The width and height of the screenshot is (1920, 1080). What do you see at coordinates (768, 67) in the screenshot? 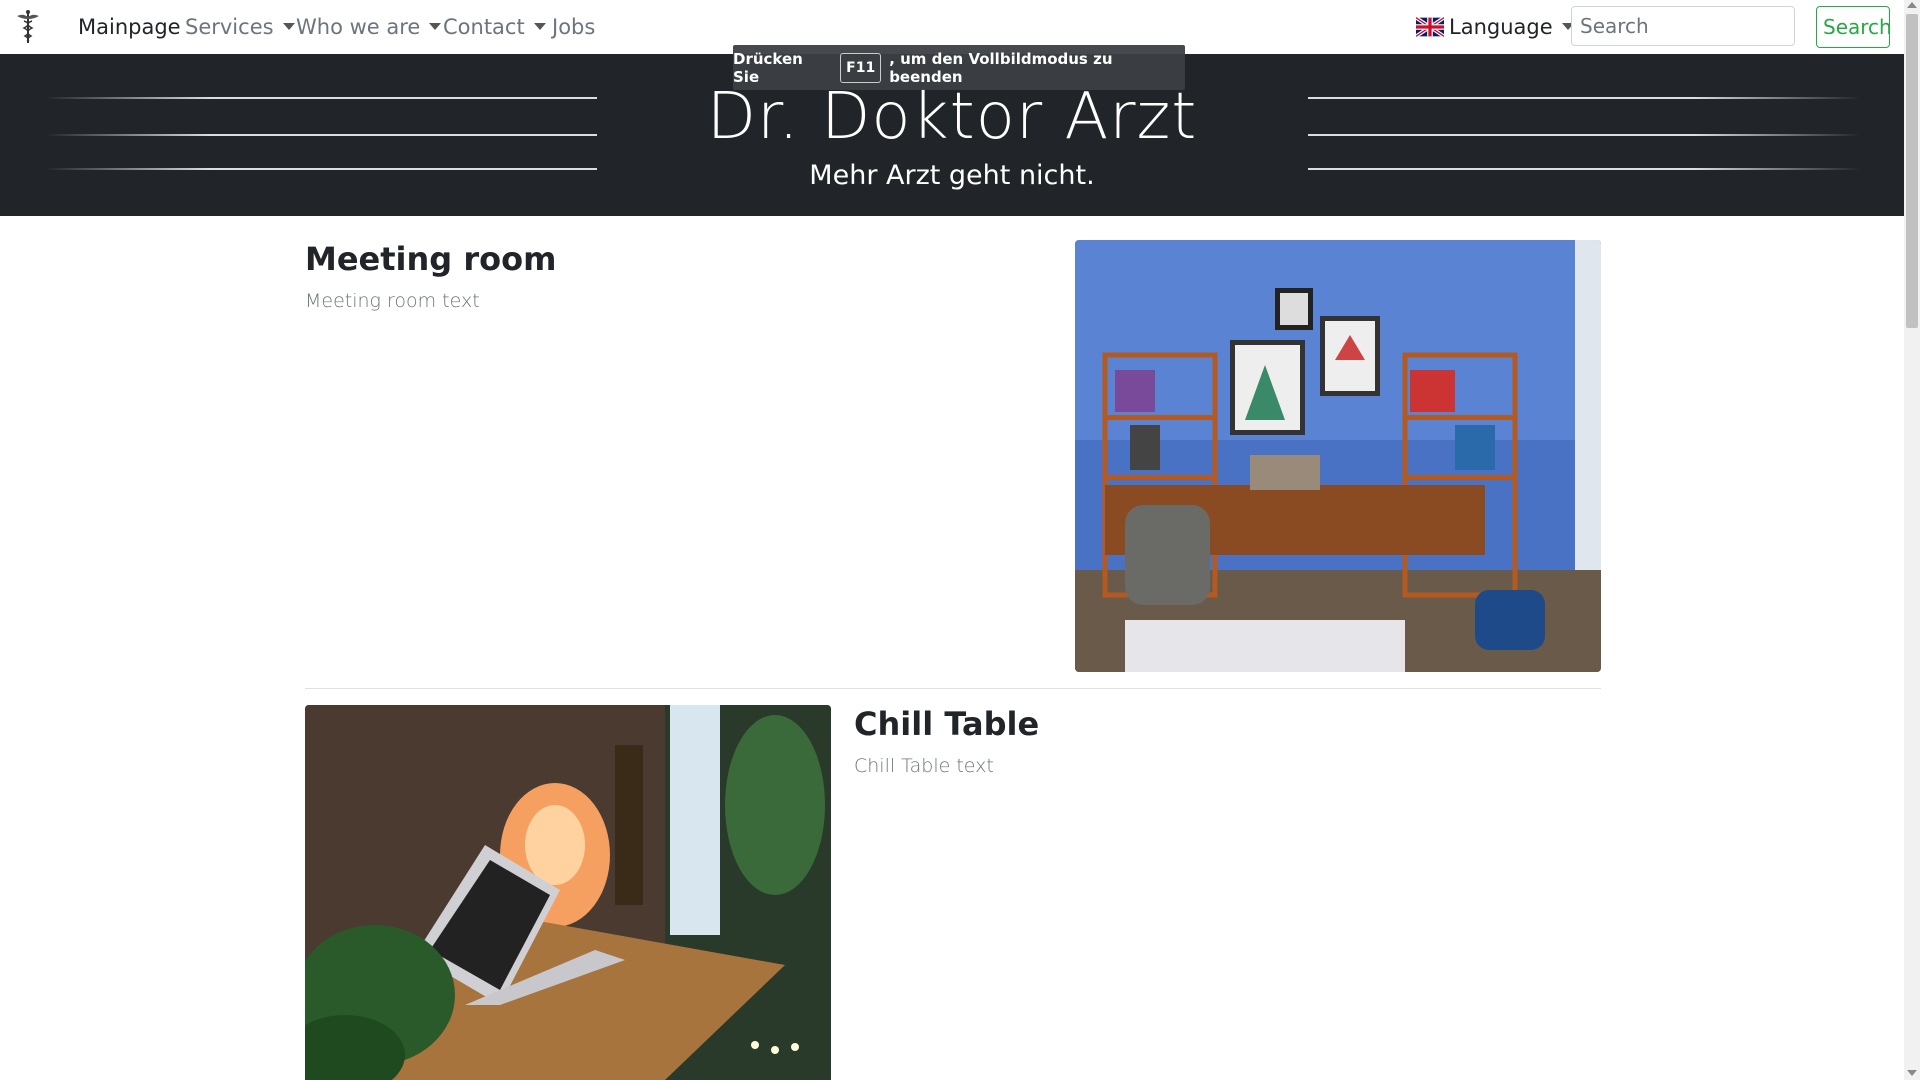
I see `notice-prefix: Drücken Sie` at bounding box center [768, 67].